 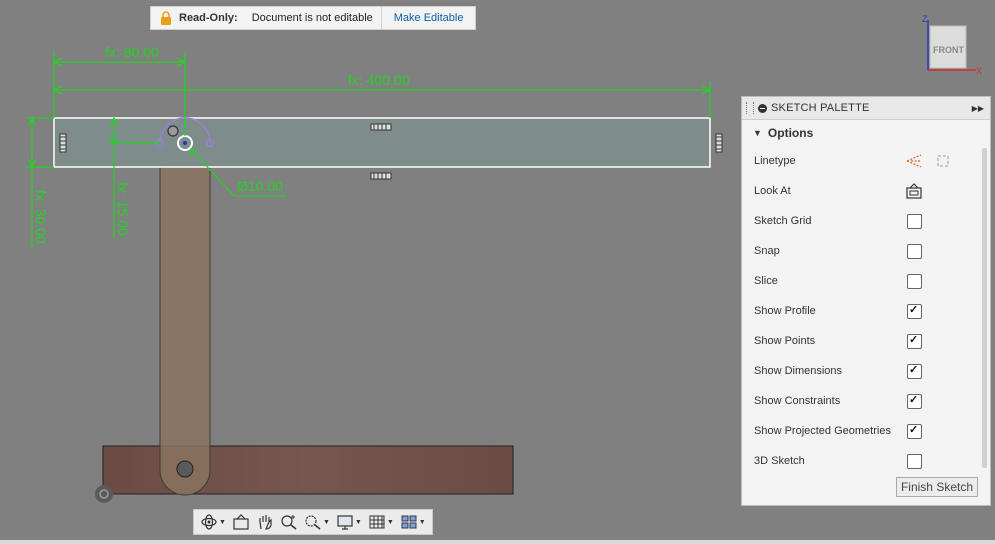 What do you see at coordinates (497, 542) in the screenshot?
I see `status-strip` at bounding box center [497, 542].